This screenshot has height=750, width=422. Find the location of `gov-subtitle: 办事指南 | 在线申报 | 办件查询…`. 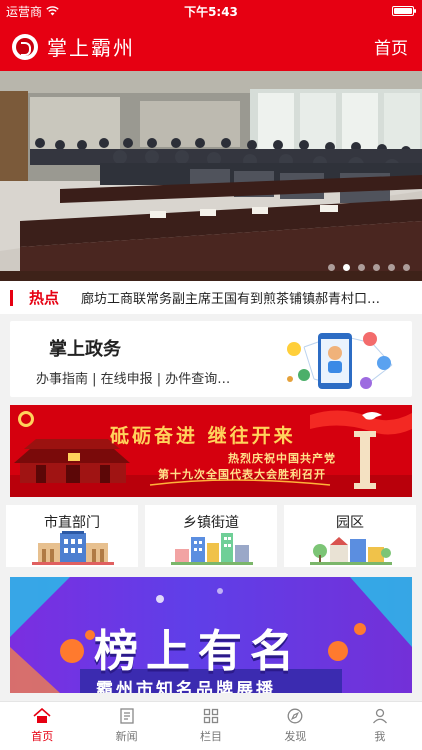

gov-subtitle: 办事指南 | 在线申报 | 办件查询… is located at coordinates (133, 379).